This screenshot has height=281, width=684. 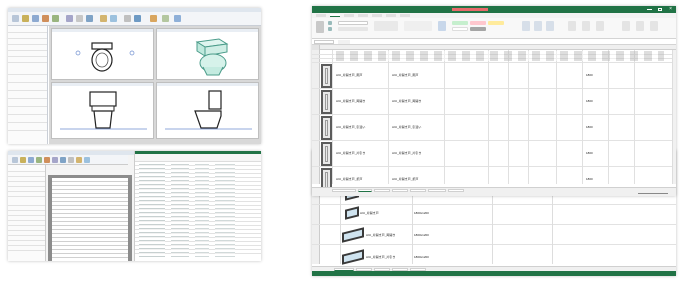 What do you see at coordinates (353, 29) in the screenshot?
I see `font-style-icons` at bounding box center [353, 29].